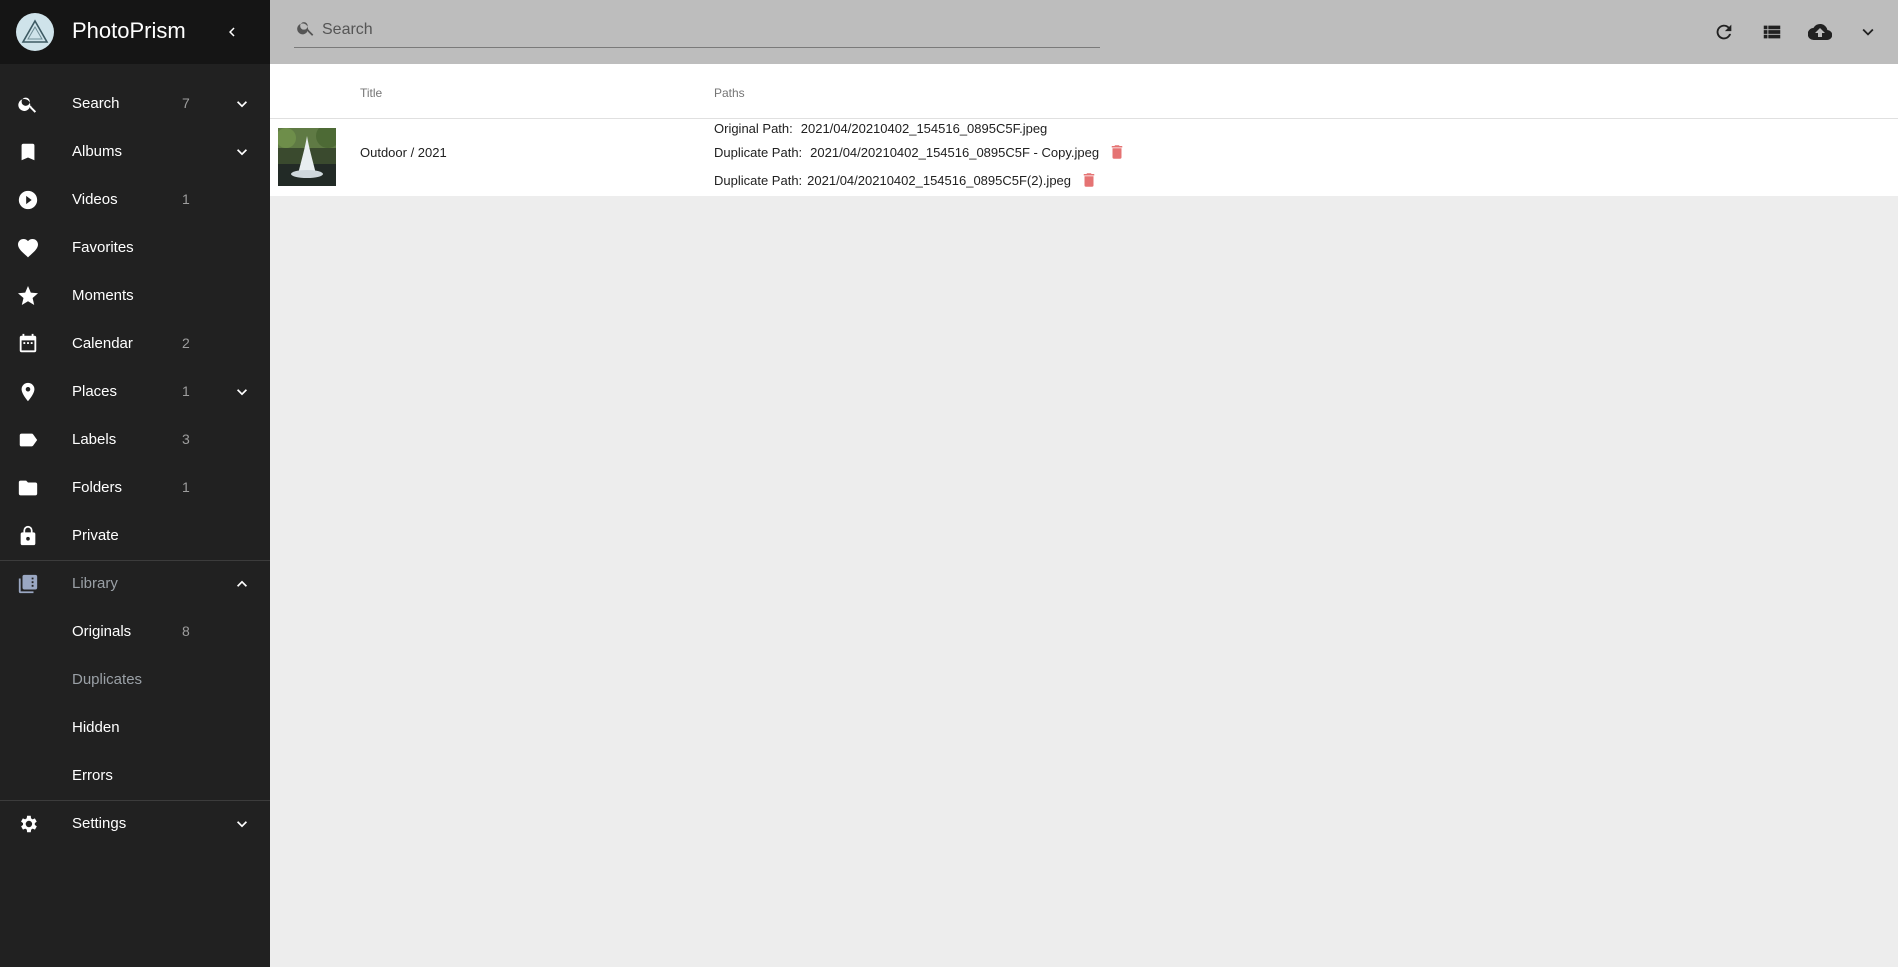 The height and width of the screenshot is (967, 1898). I want to click on lock-icon, so click(28, 536).